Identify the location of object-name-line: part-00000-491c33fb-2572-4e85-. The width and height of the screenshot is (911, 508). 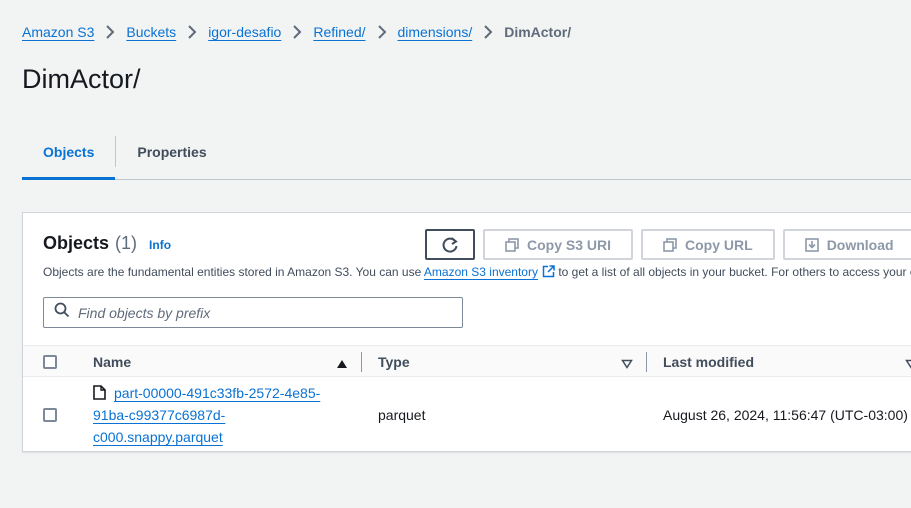
(217, 393).